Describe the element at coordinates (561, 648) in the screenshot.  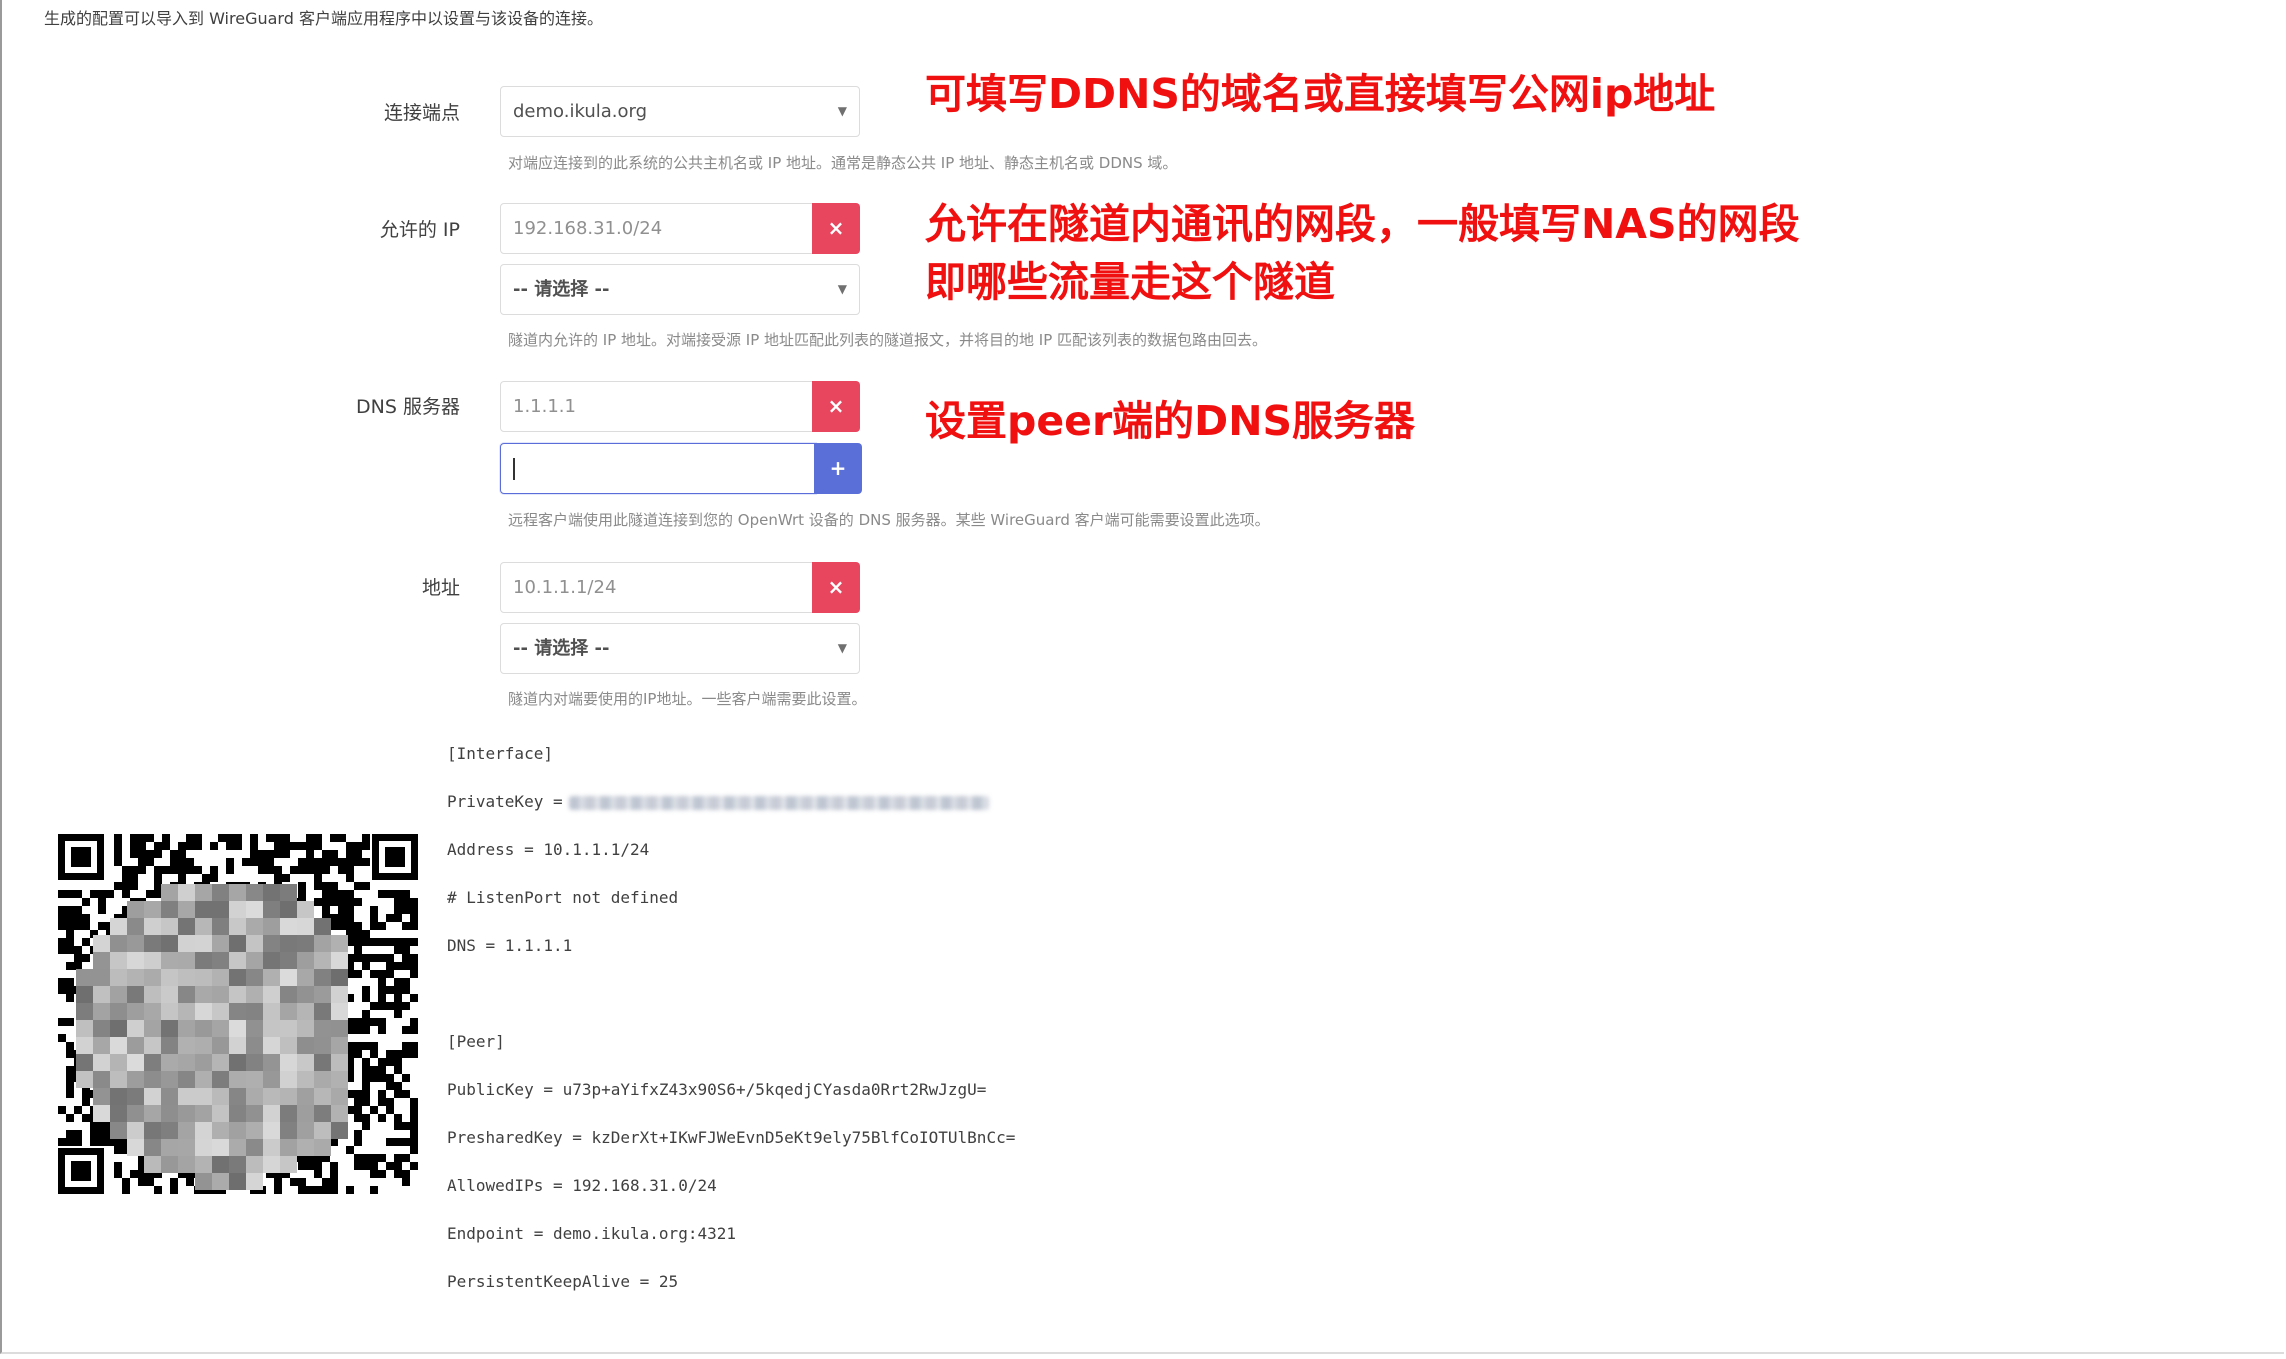
I see `address-select-value: -- 请选择 --` at that location.